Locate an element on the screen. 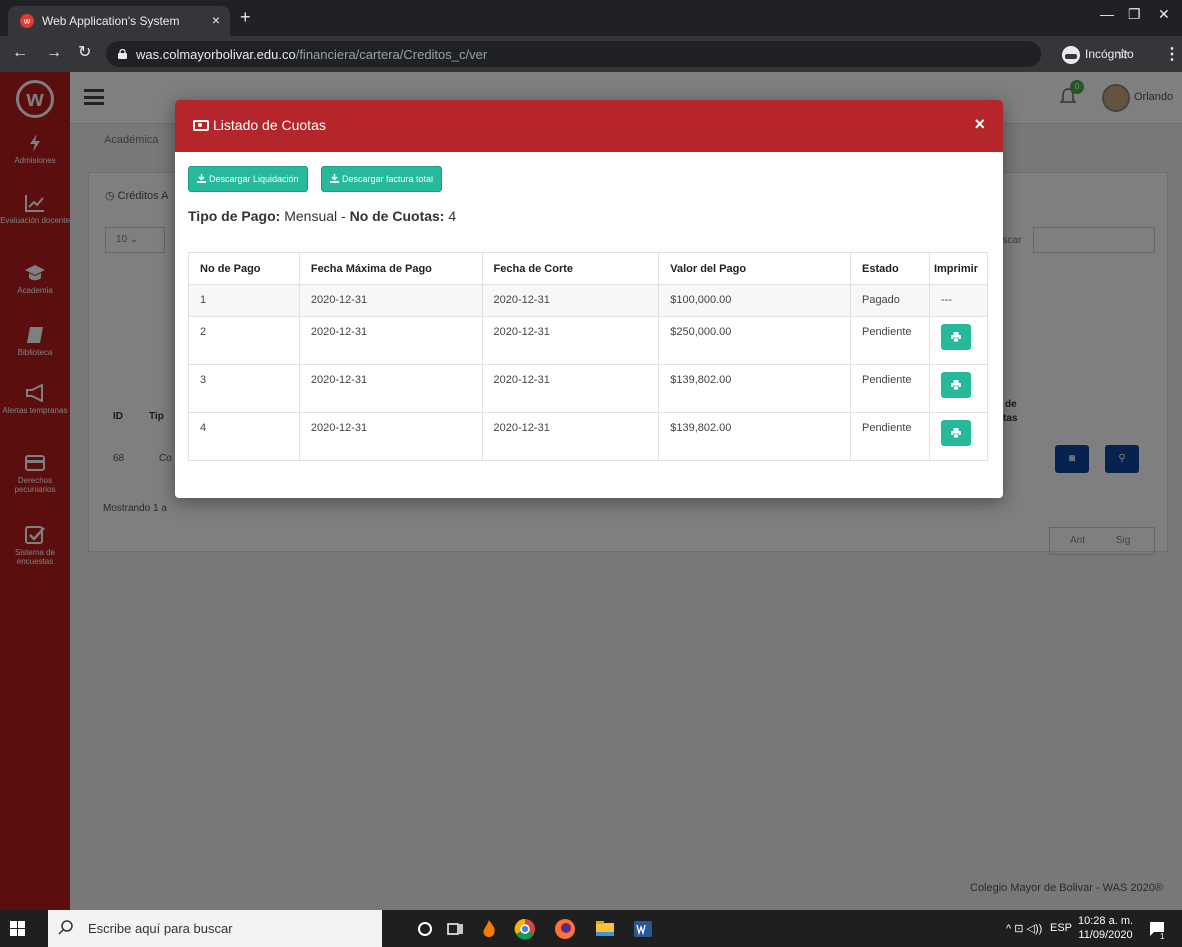 This screenshot has height=947, width=1182. cuotas-label: No de Cuotas: is located at coordinates (397, 216).